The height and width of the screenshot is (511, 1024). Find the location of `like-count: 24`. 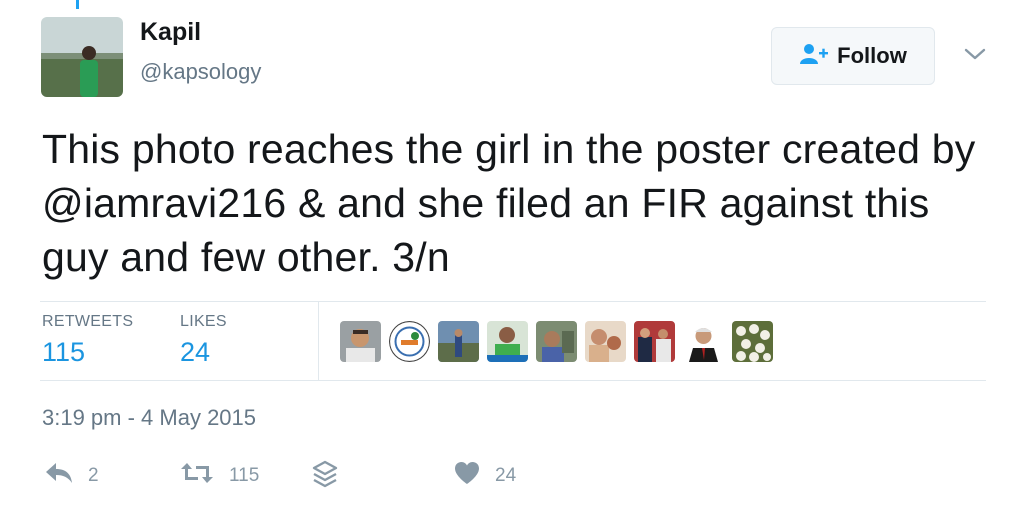

like-count: 24 is located at coordinates (506, 475).